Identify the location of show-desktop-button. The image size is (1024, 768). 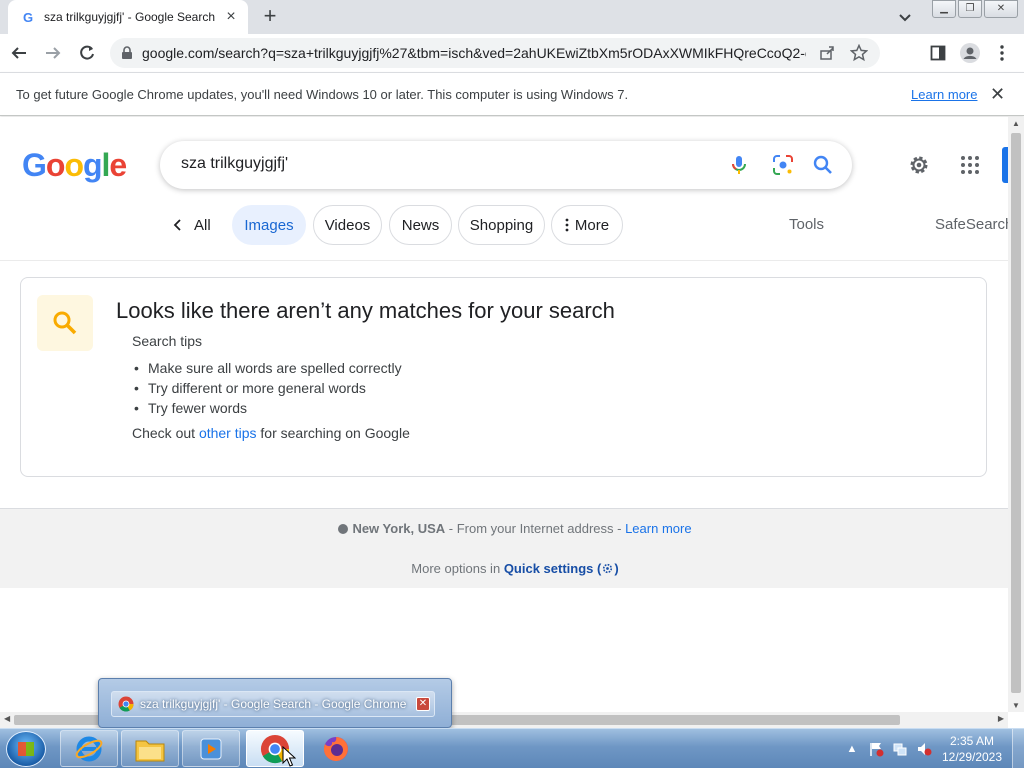
(1018, 748).